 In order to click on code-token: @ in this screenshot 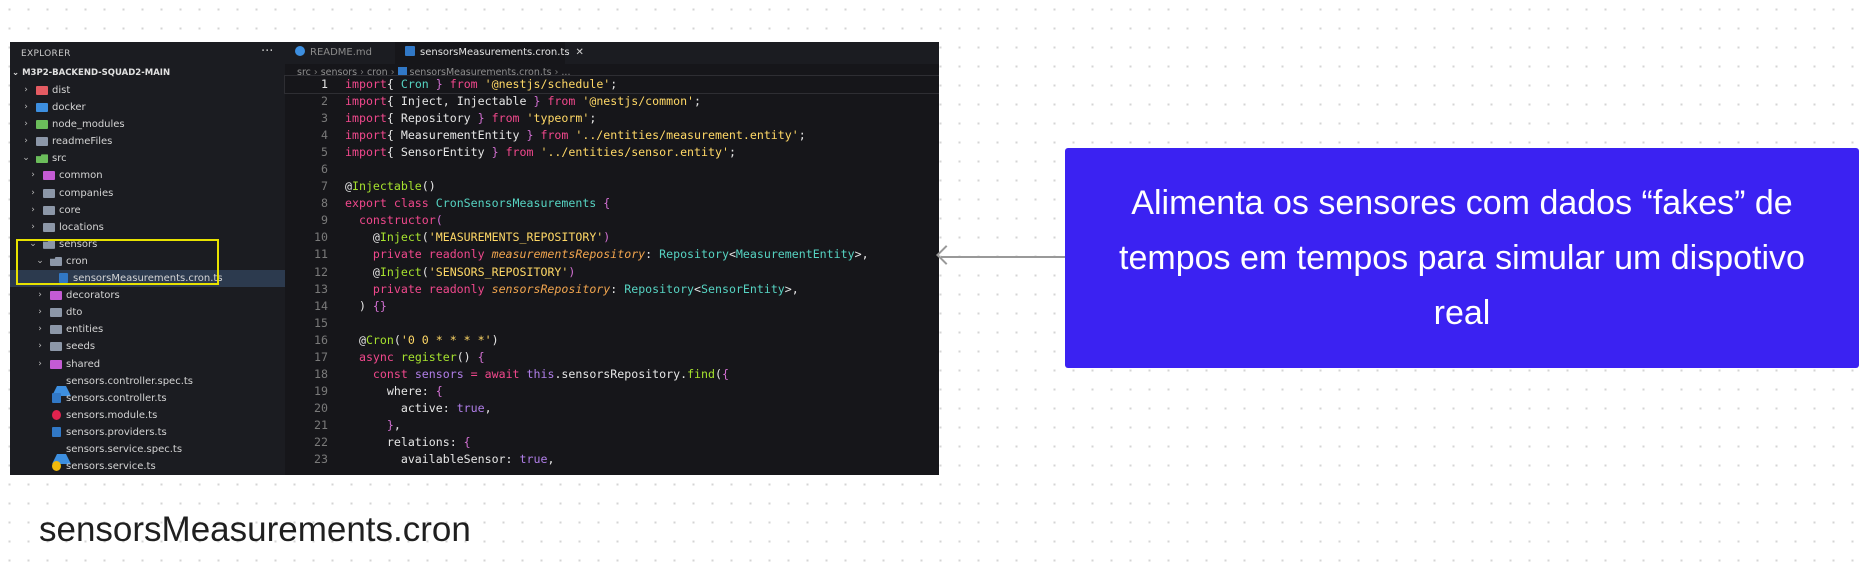, I will do `click(362, 271)`.